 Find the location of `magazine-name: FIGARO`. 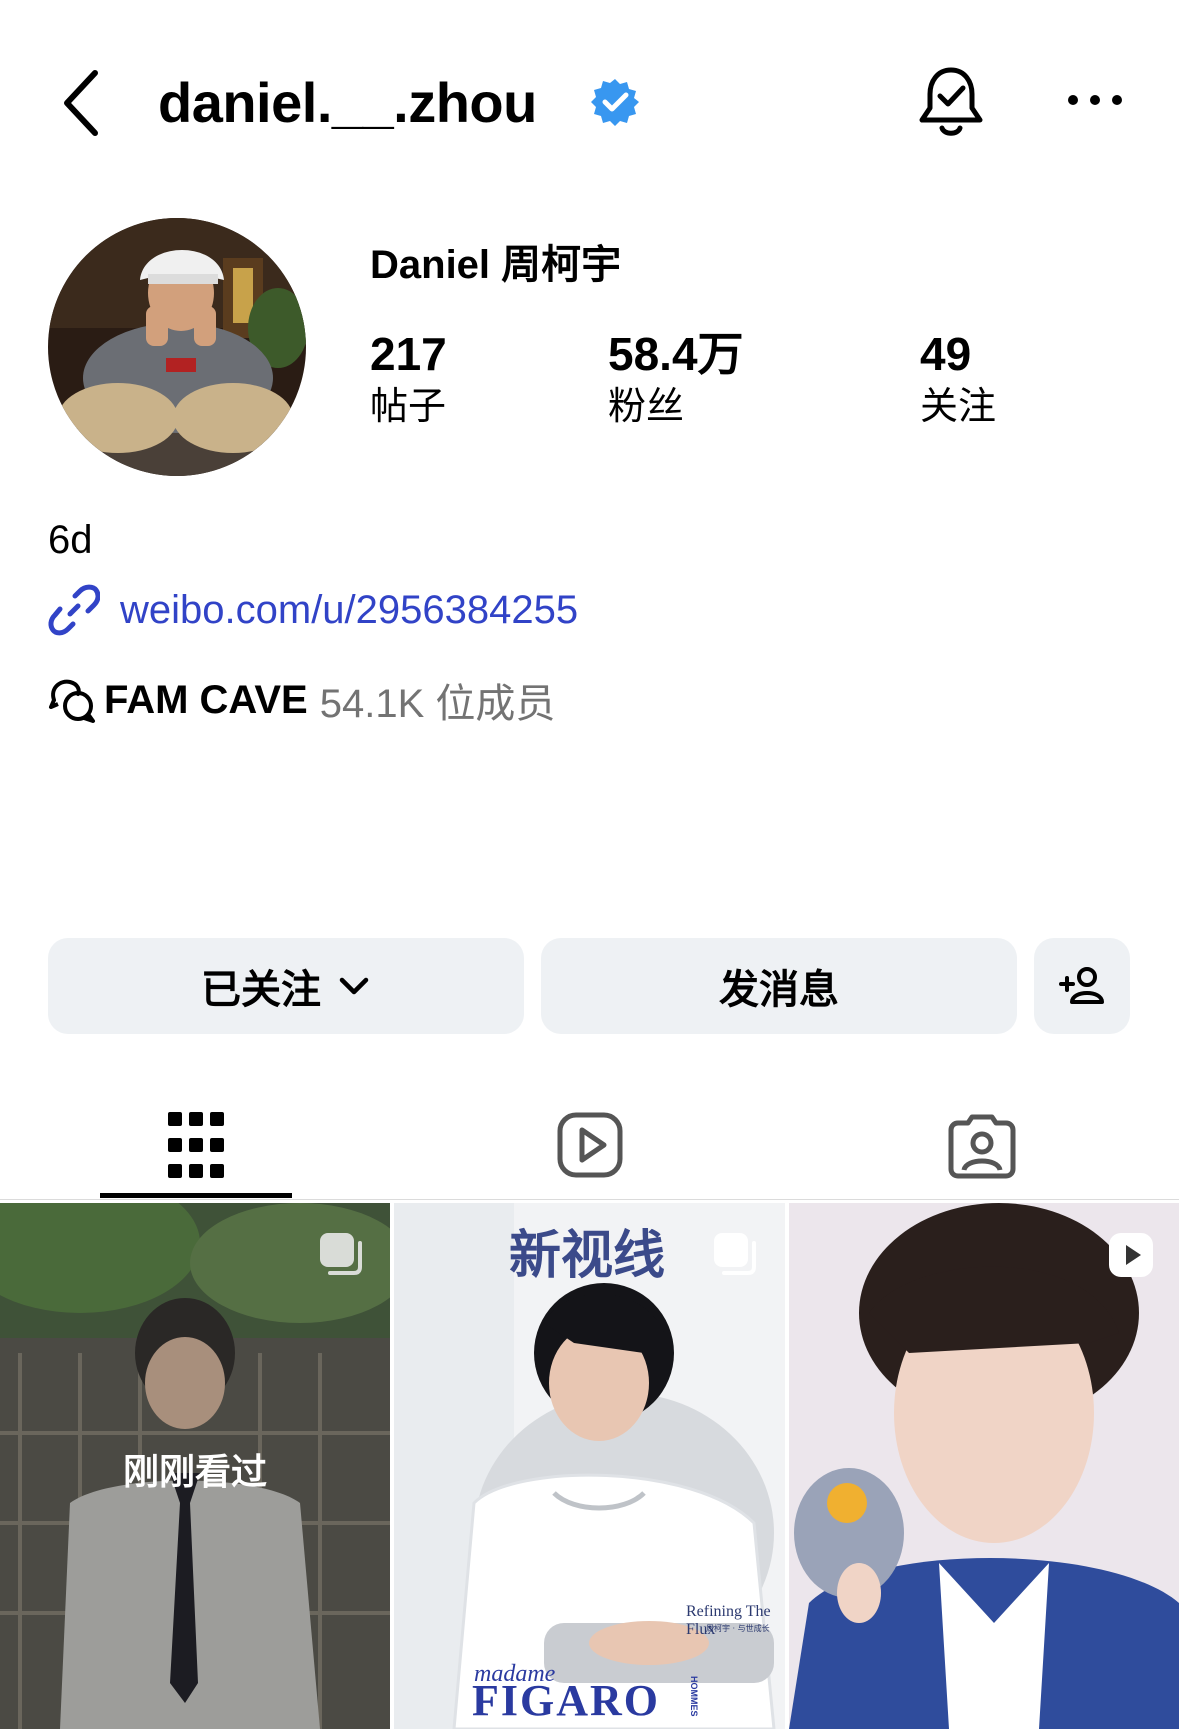

magazine-name: FIGARO is located at coordinates (566, 1700).